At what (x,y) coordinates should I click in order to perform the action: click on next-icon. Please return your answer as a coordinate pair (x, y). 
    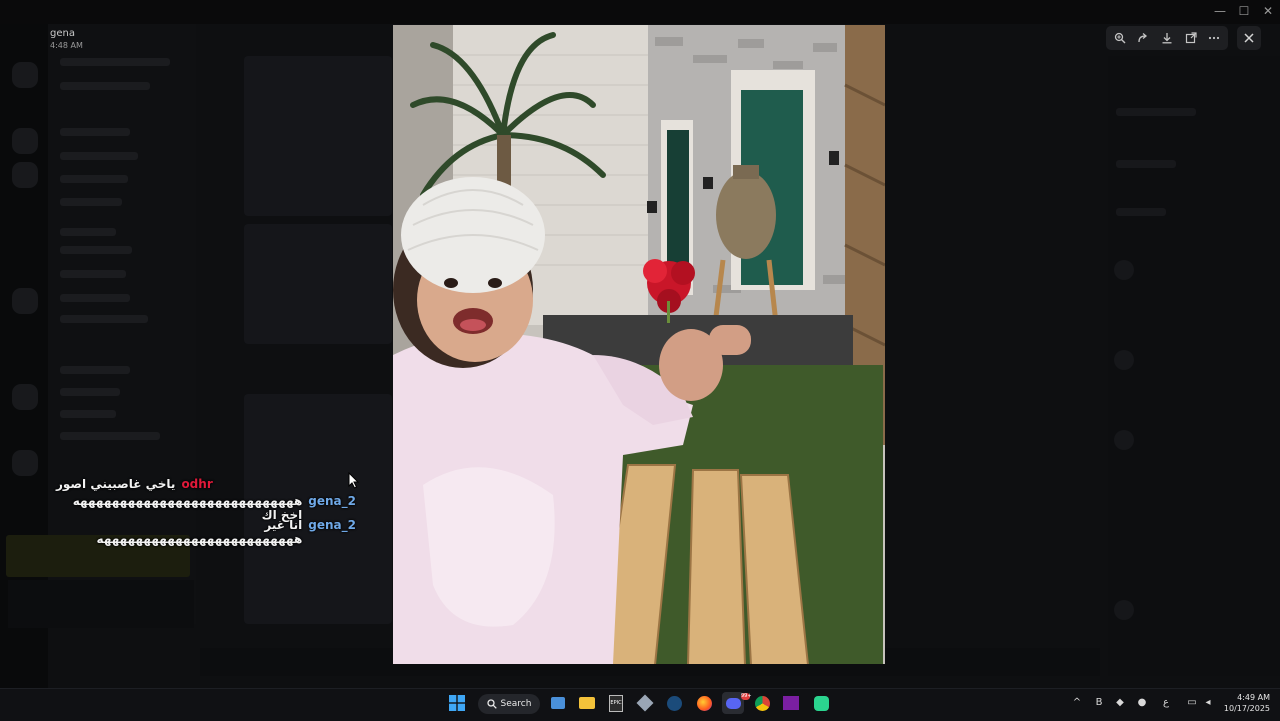
    Looking at the image, I should click on (791, 703).